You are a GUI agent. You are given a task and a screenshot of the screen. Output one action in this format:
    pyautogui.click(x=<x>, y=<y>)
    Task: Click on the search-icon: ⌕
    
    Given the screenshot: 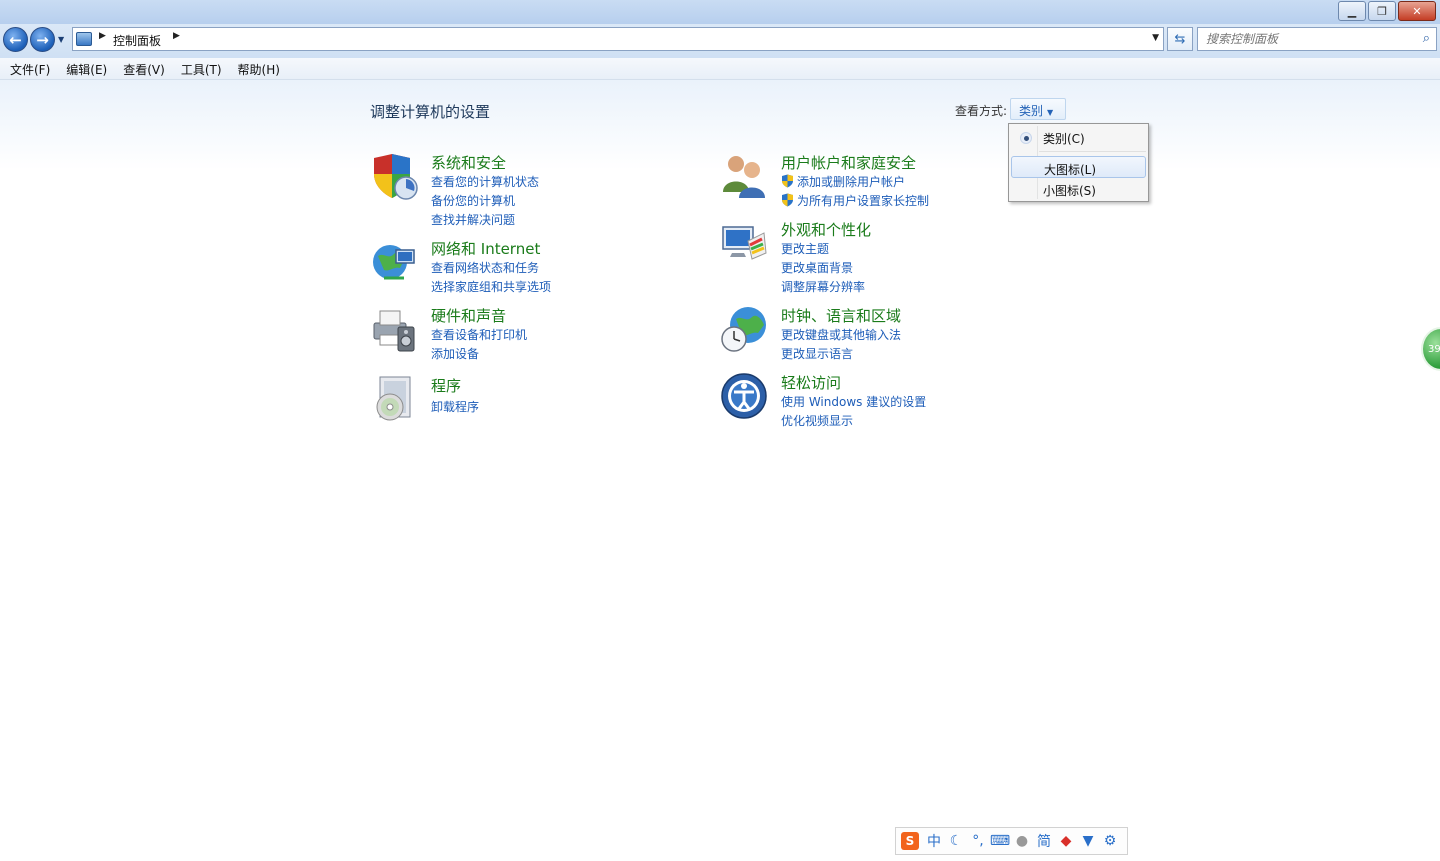 What is the action you would take?
    pyautogui.click(x=1426, y=38)
    